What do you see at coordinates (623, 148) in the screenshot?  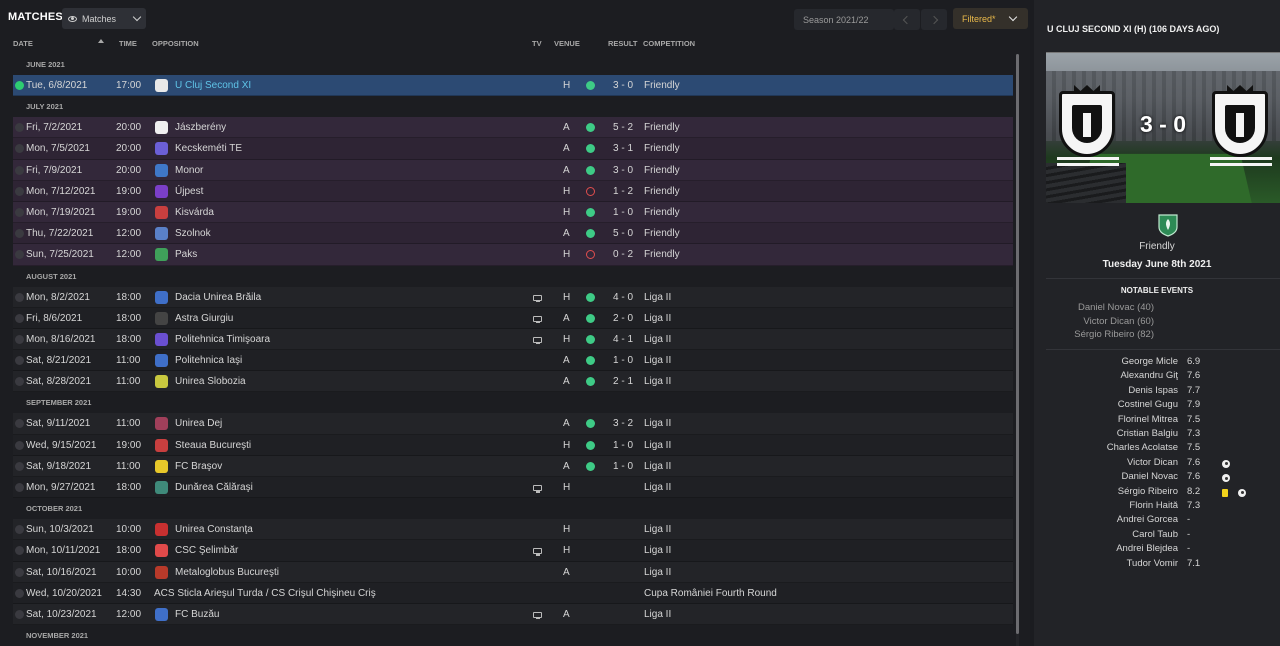 I see `match-result: 3 - 1` at bounding box center [623, 148].